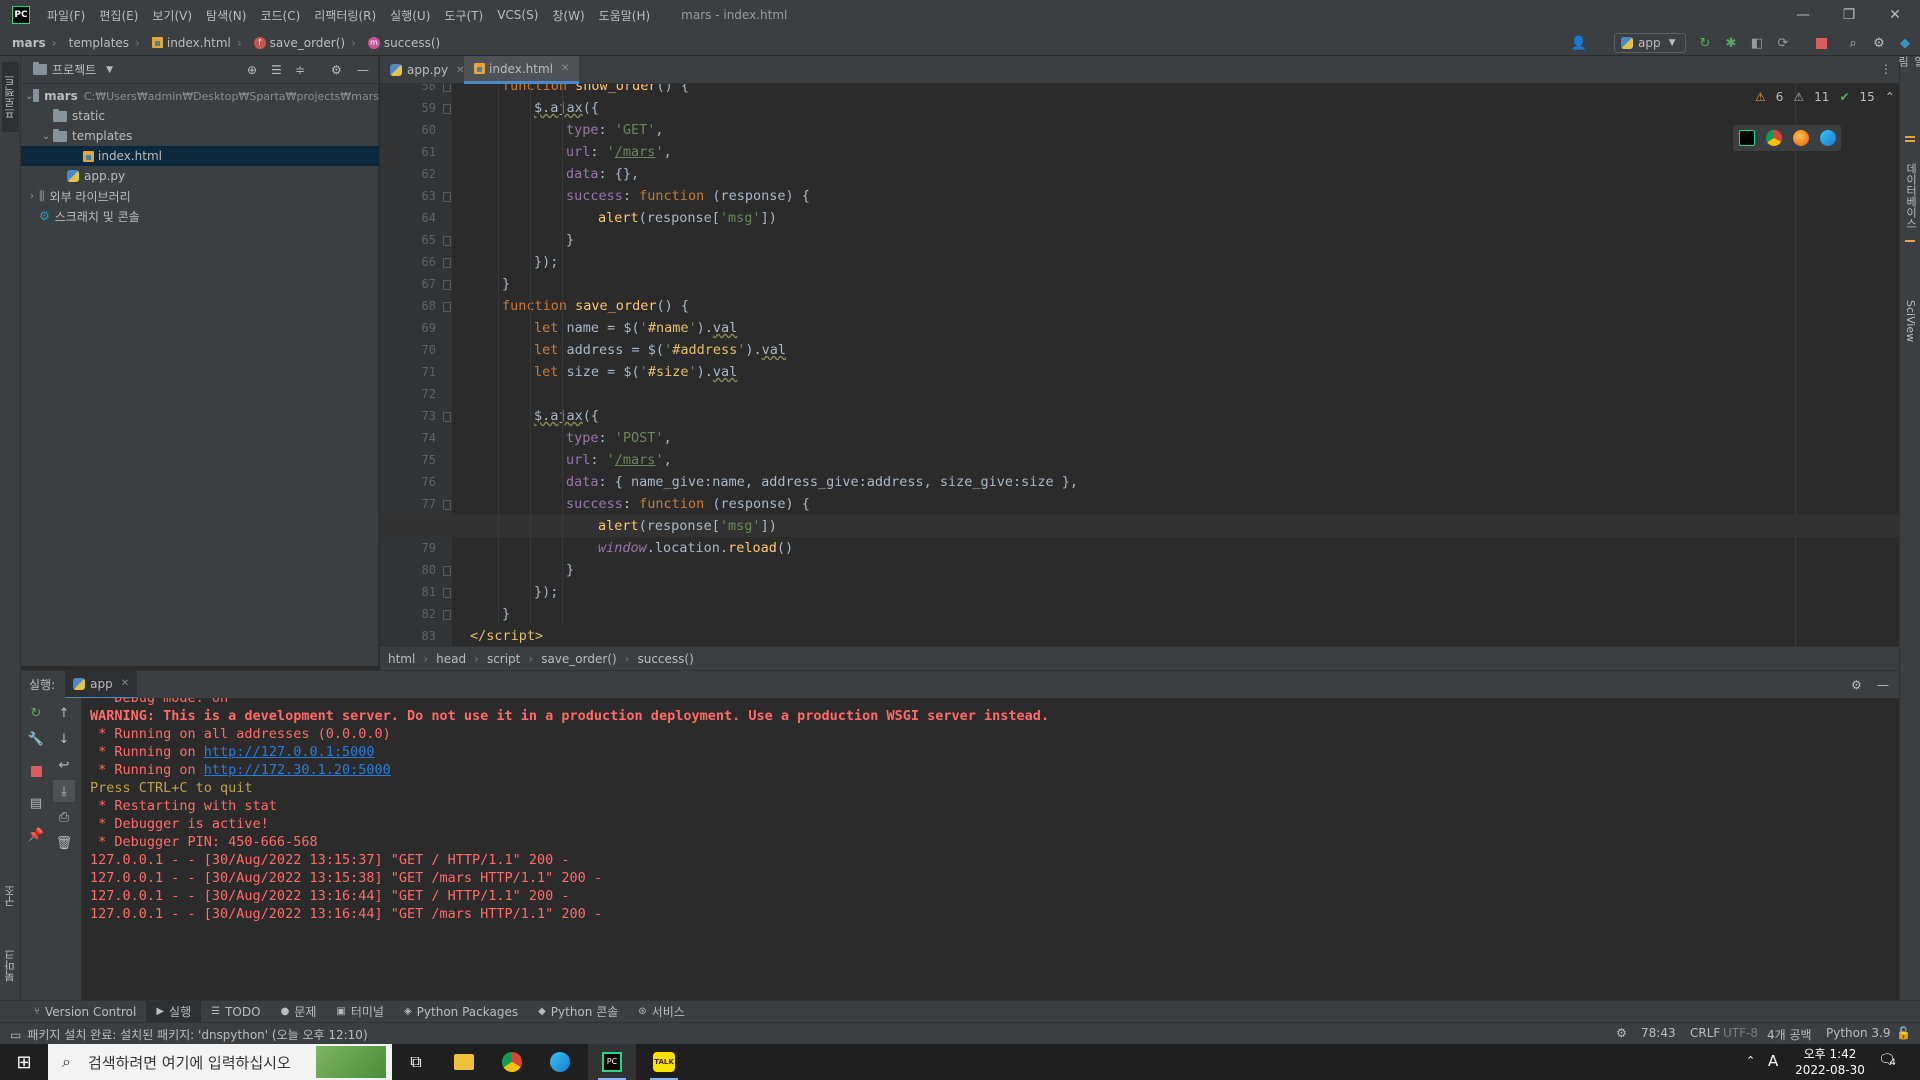  Describe the element at coordinates (461, 1012) in the screenshot. I see `tool-python-packages: ◈ Python Packages` at that location.